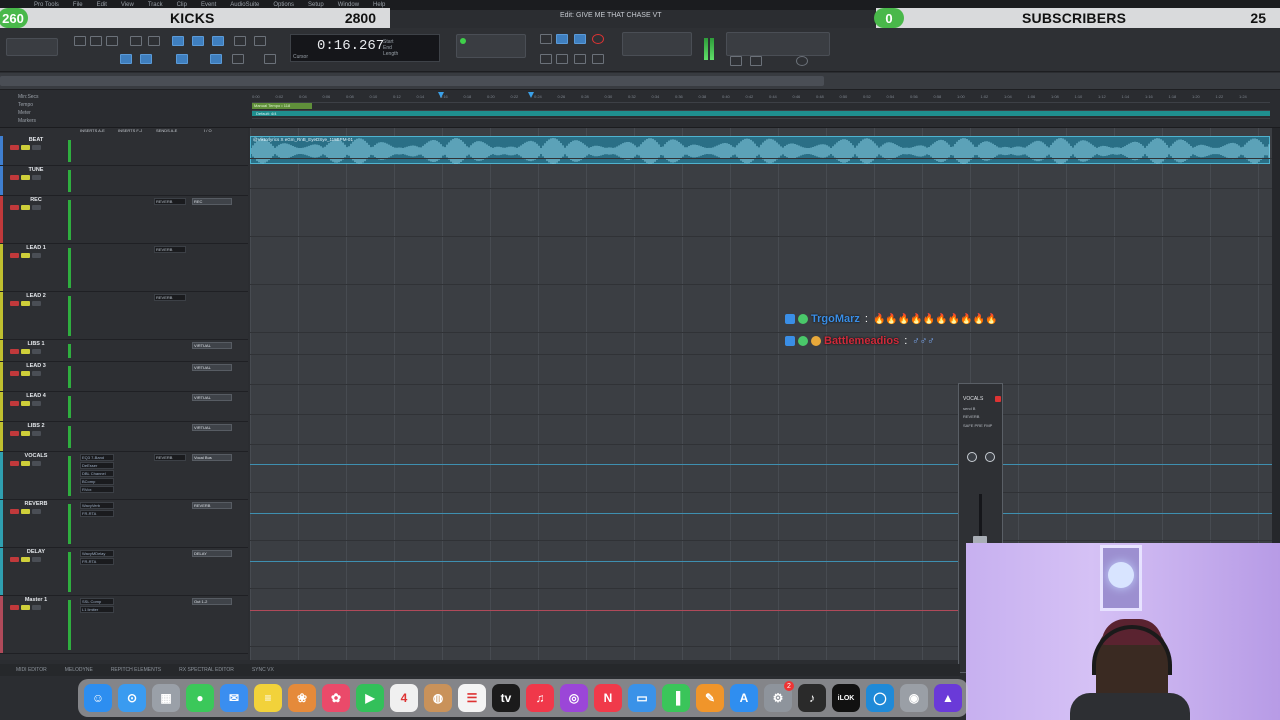 Image resolution: width=1280 pixels, height=720 pixels. What do you see at coordinates (97, 481) in the screenshot?
I see `insert-slot: BComp` at bounding box center [97, 481].